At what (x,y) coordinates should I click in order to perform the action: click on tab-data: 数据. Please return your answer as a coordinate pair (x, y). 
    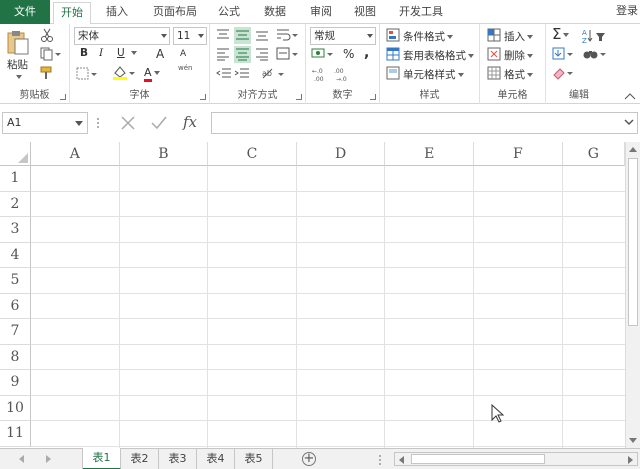
    Looking at the image, I should click on (275, 12).